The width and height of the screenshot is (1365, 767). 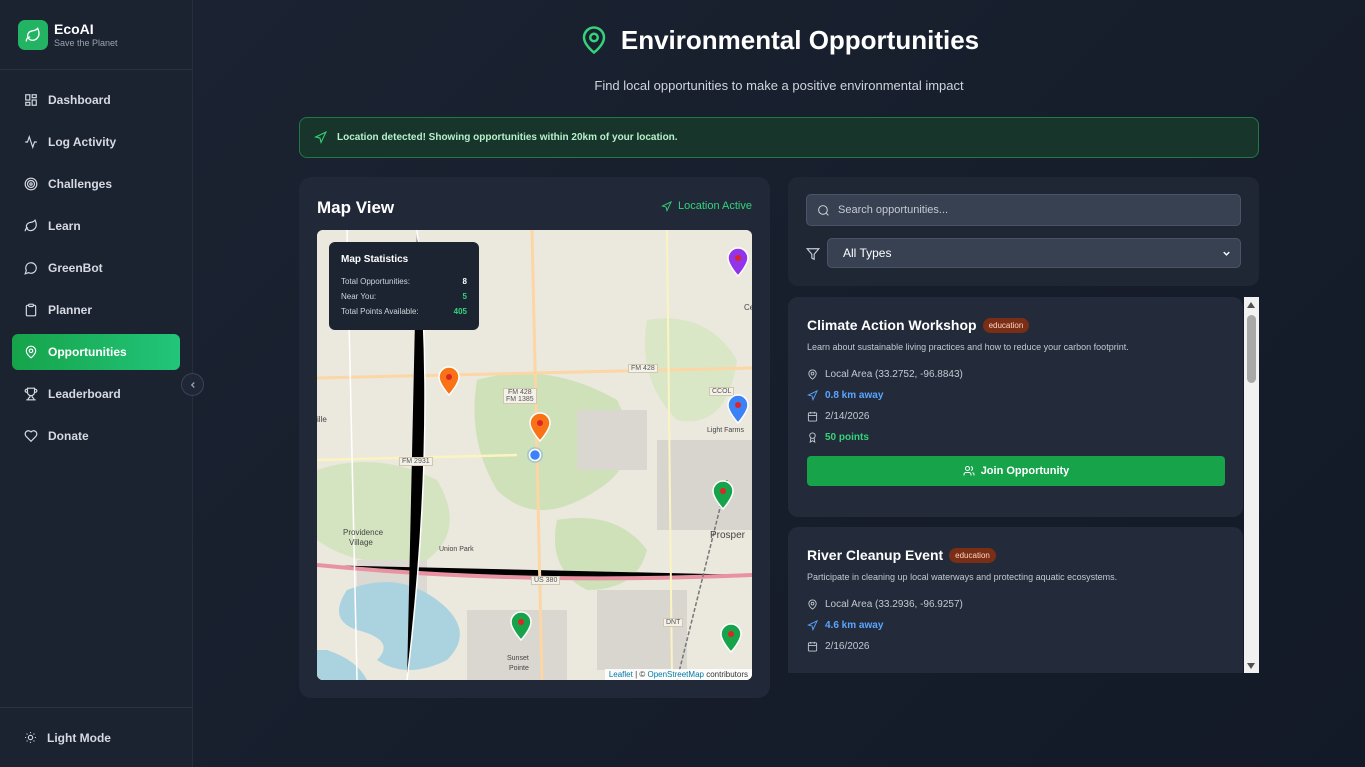 What do you see at coordinates (70, 310) in the screenshot?
I see `sidebar-item-label: Planner` at bounding box center [70, 310].